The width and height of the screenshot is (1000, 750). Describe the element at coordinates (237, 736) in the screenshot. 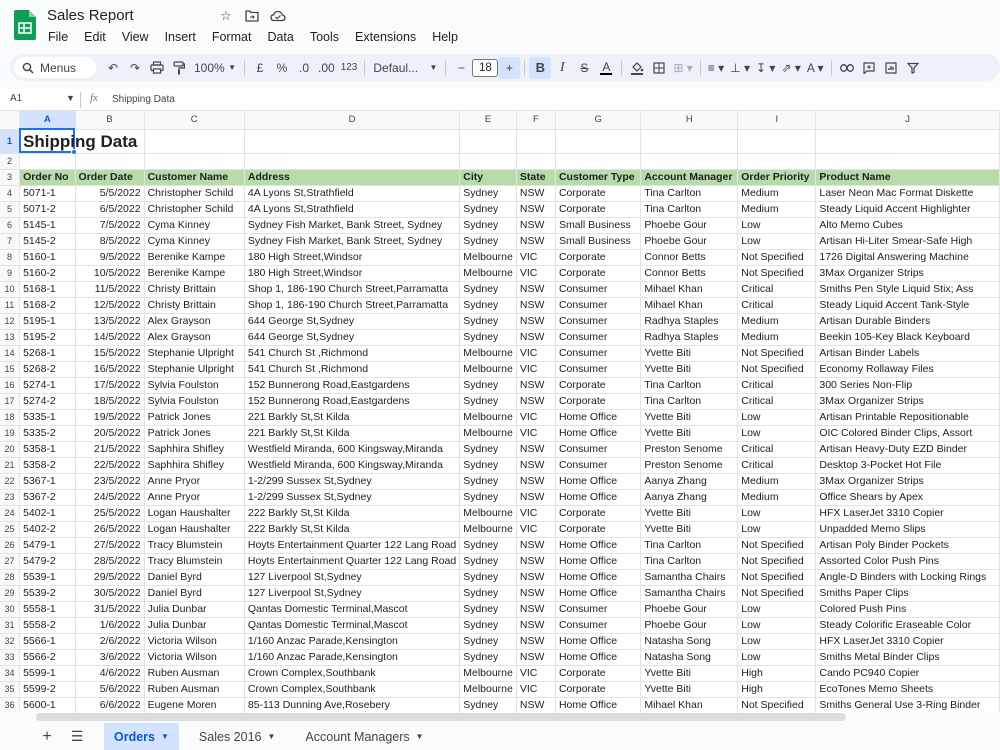

I see `tab-sales-2016: Sales 2016 ▼` at that location.